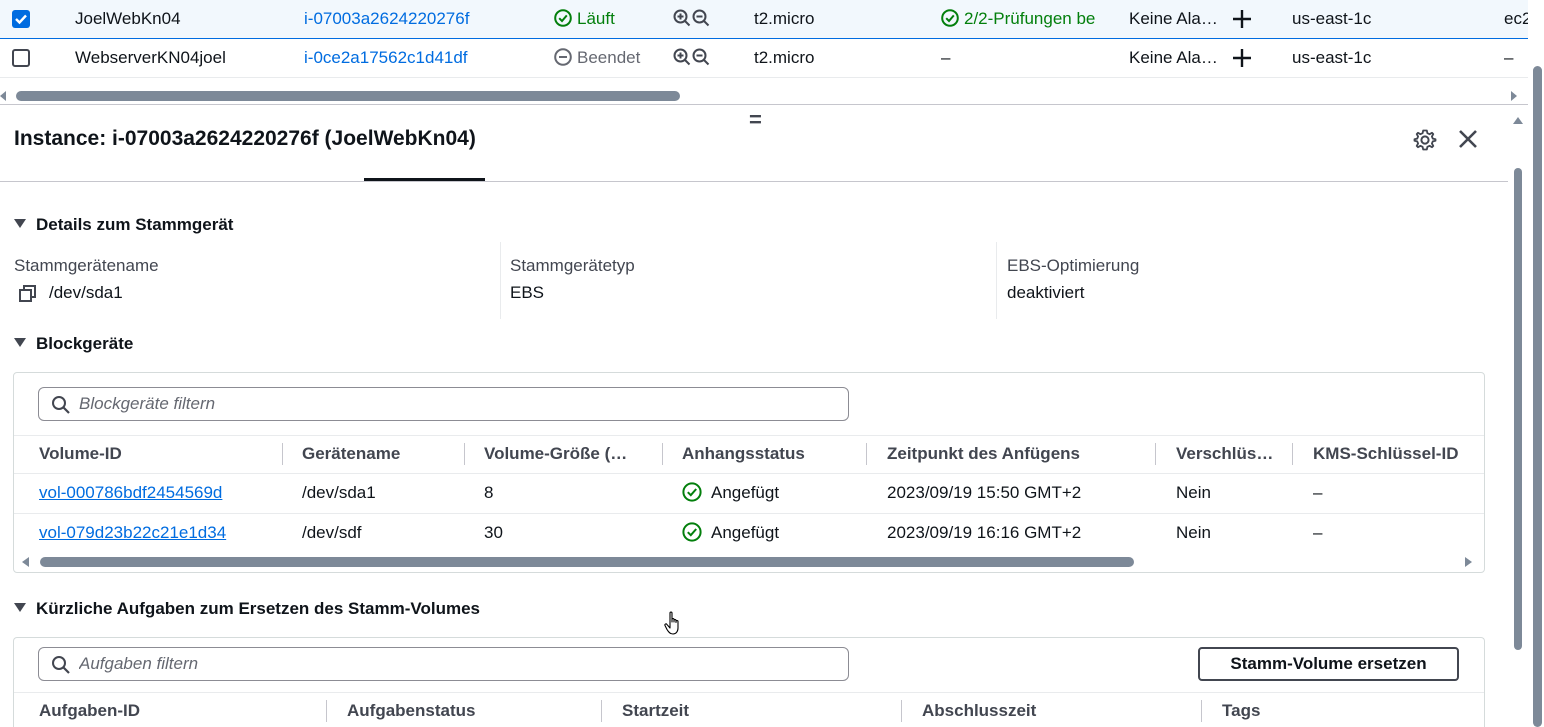 This screenshot has height=727, width=1544. Describe the element at coordinates (572, 265) in the screenshot. I see `root-device-type-label: Stammgerätetyp` at that location.